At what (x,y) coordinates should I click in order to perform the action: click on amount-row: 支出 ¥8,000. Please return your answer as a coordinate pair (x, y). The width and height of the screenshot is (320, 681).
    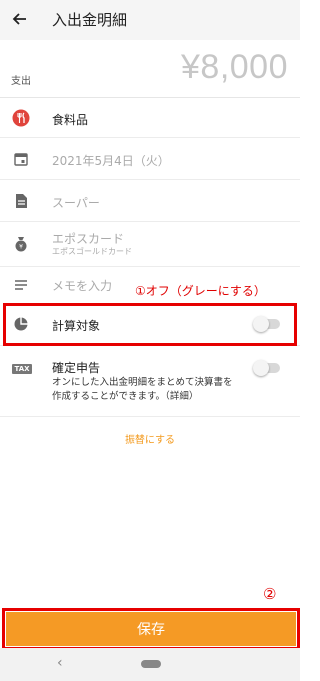
    Looking at the image, I should click on (150, 69).